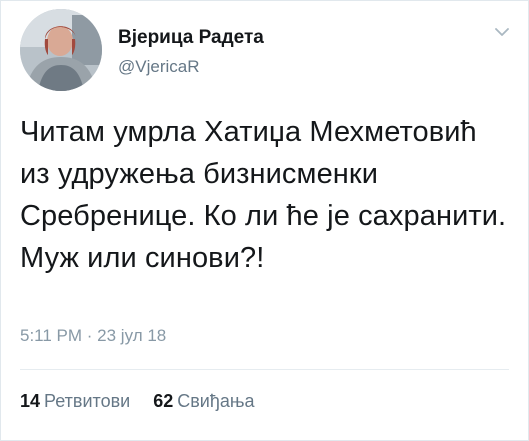  Describe the element at coordinates (216, 401) in the screenshot. I see `likes-label: Свиђања` at that location.